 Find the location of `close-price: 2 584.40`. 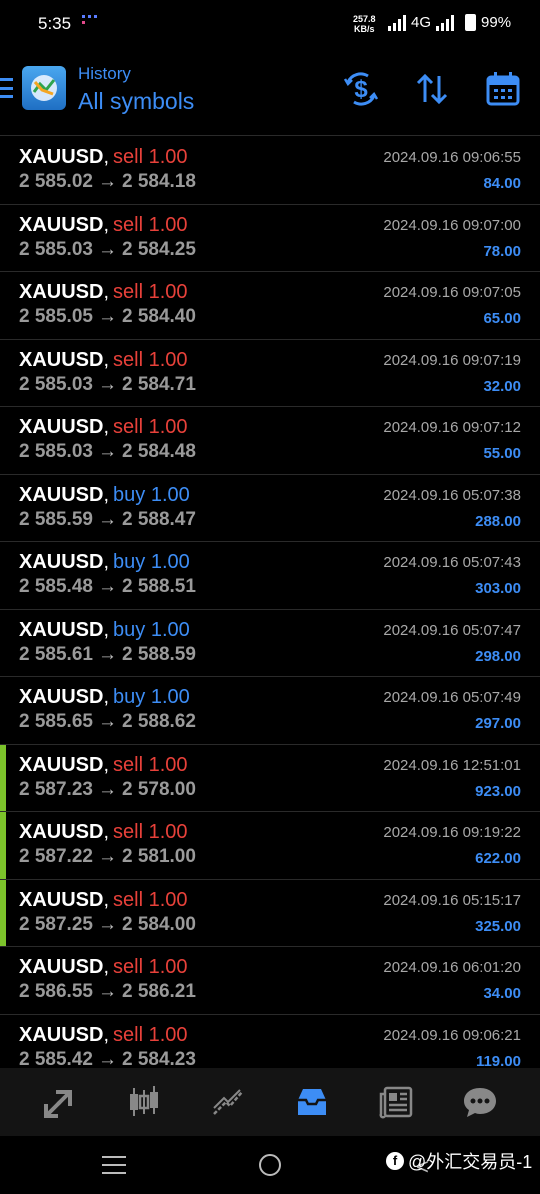

close-price: 2 584.40 is located at coordinates (158, 316).